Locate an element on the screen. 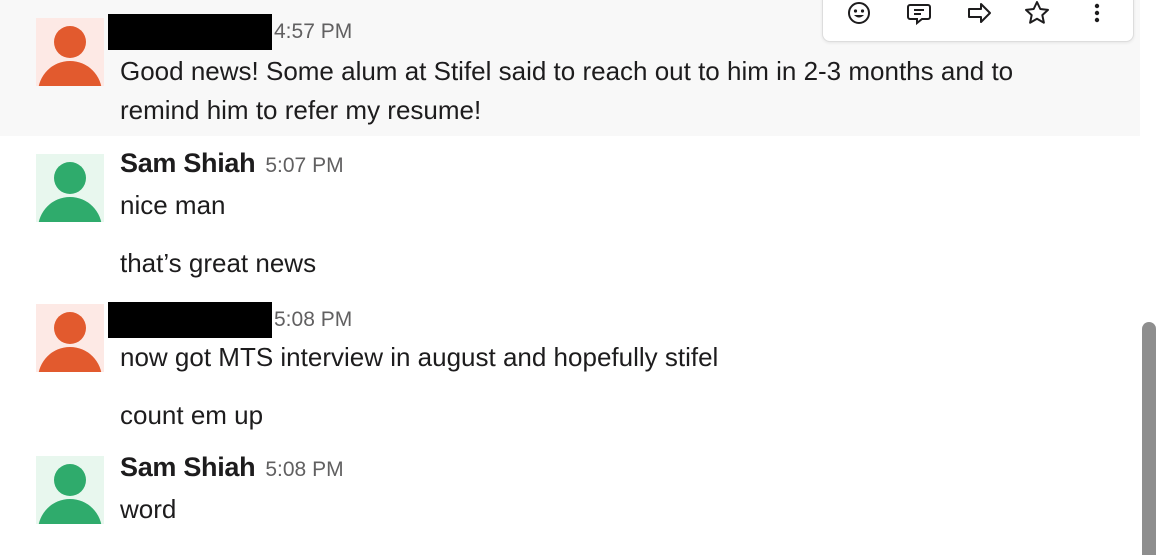 The image size is (1168, 555). more-actions-icon is located at coordinates (1097, 14).